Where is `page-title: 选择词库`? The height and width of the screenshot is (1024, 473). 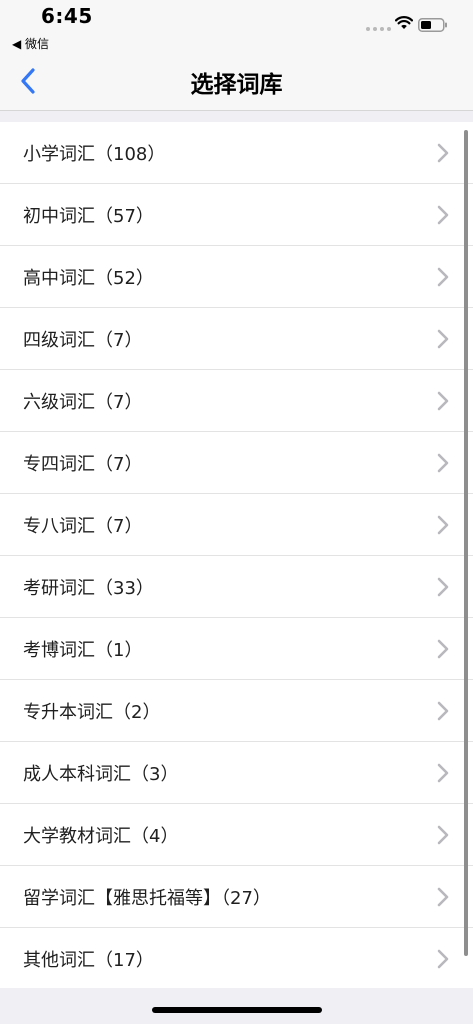
page-title: 选择词库 is located at coordinates (236, 85).